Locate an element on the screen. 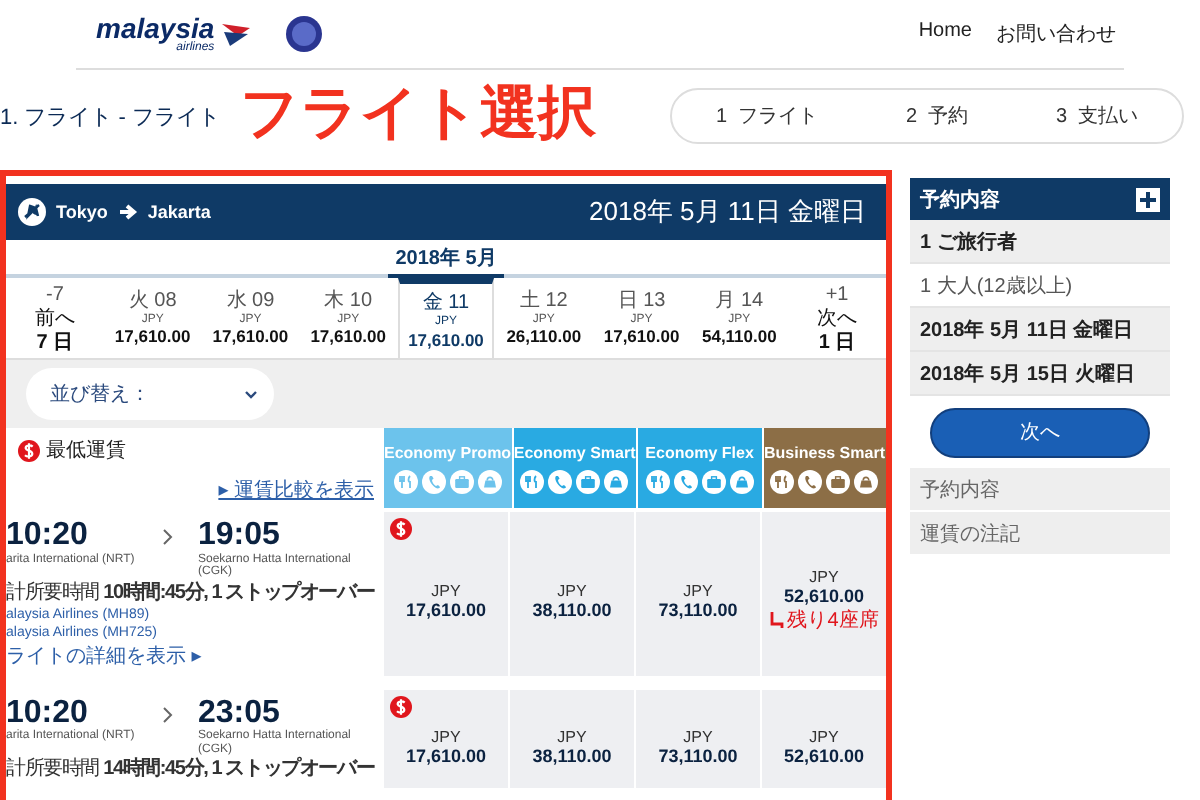 The width and height of the screenshot is (1200, 800). compare-fares-link: ▸ 運賃比較を表示 is located at coordinates (296, 490).